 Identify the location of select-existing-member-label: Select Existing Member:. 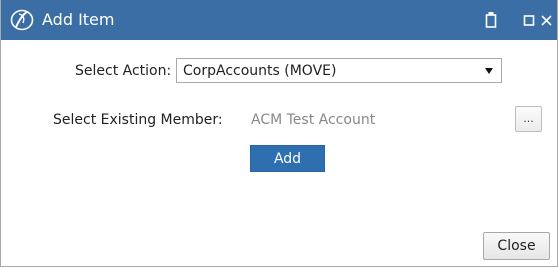
(138, 120).